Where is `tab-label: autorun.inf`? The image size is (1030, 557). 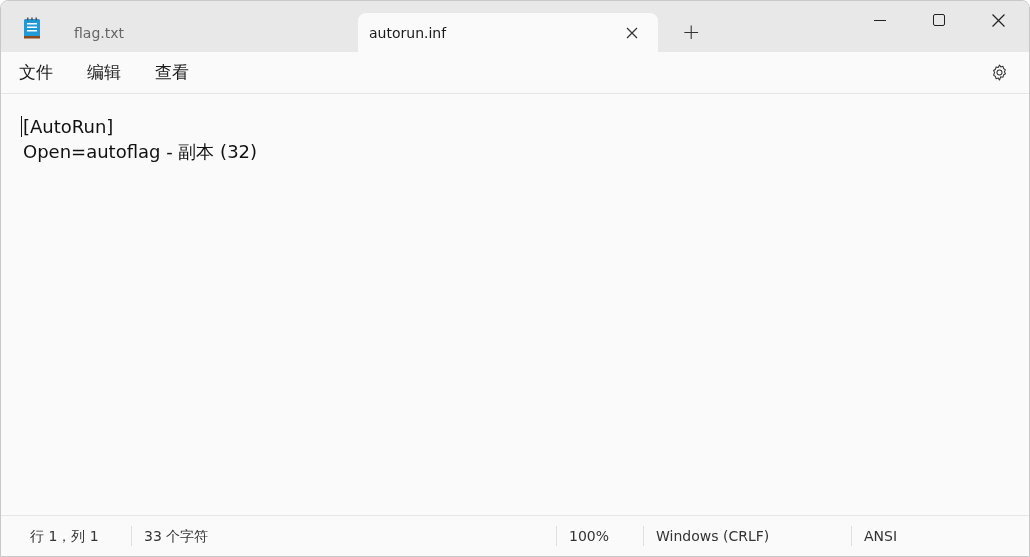 tab-label: autorun.inf is located at coordinates (408, 32).